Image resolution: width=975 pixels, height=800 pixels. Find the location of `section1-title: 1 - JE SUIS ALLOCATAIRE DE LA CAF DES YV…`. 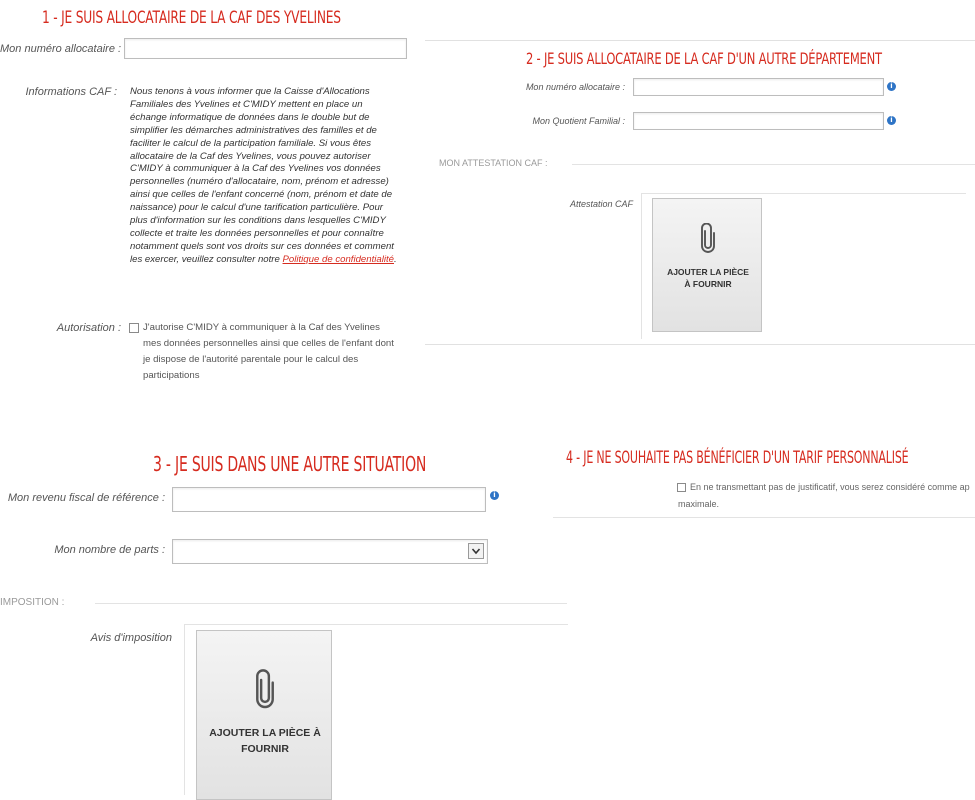

section1-title: 1 - JE SUIS ALLOCATAIRE DE LA CAF DES YV… is located at coordinates (191, 18).